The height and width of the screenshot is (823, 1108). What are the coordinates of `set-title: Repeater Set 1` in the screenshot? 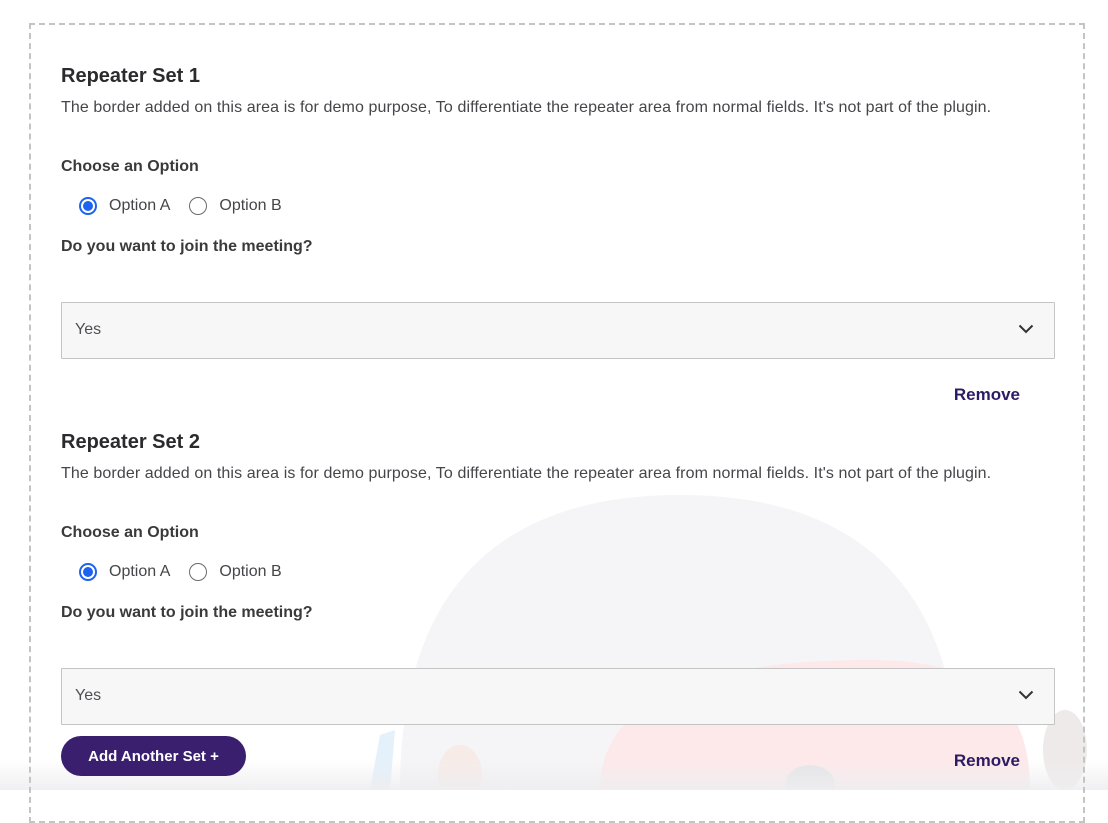 It's located at (130, 76).